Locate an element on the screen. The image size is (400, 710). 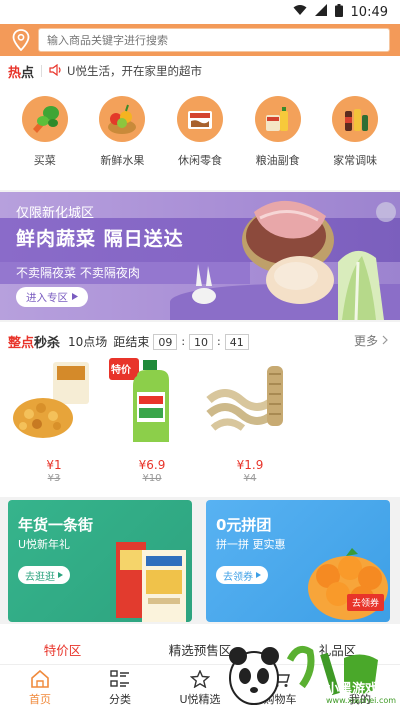
promo-card-group-buy: 0元拼团 拼一拼 更实惠 去领券 去领券 is located at coordinates (298, 561).